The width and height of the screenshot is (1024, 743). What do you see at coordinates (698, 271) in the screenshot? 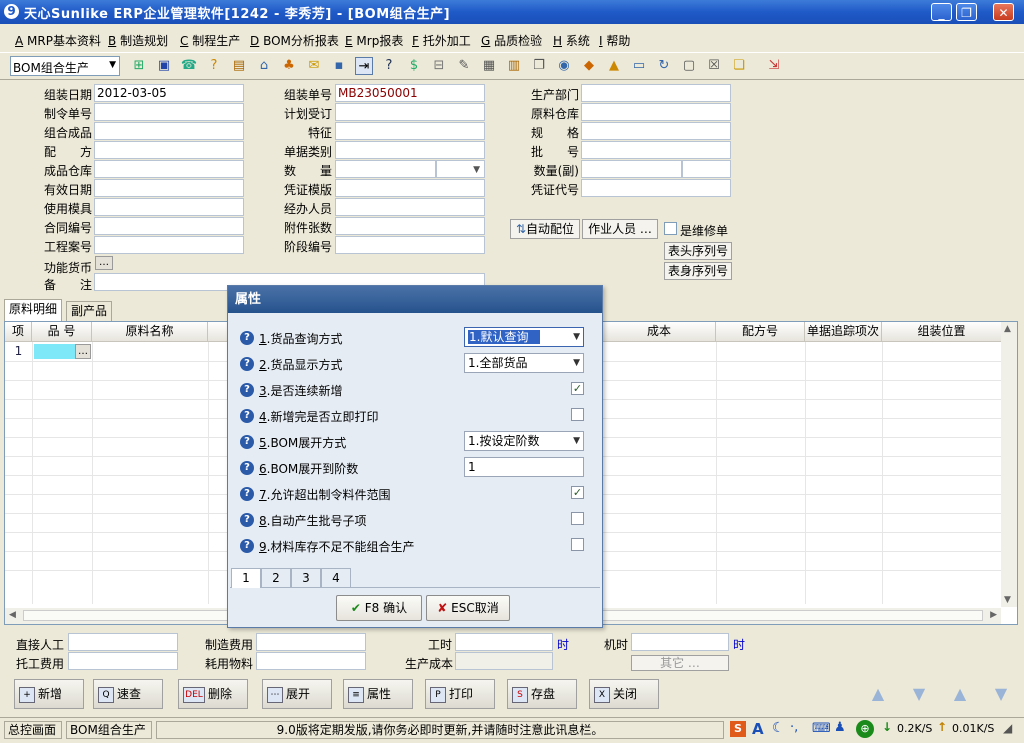
I see `body-serial-button: 表身序列号` at bounding box center [698, 271].